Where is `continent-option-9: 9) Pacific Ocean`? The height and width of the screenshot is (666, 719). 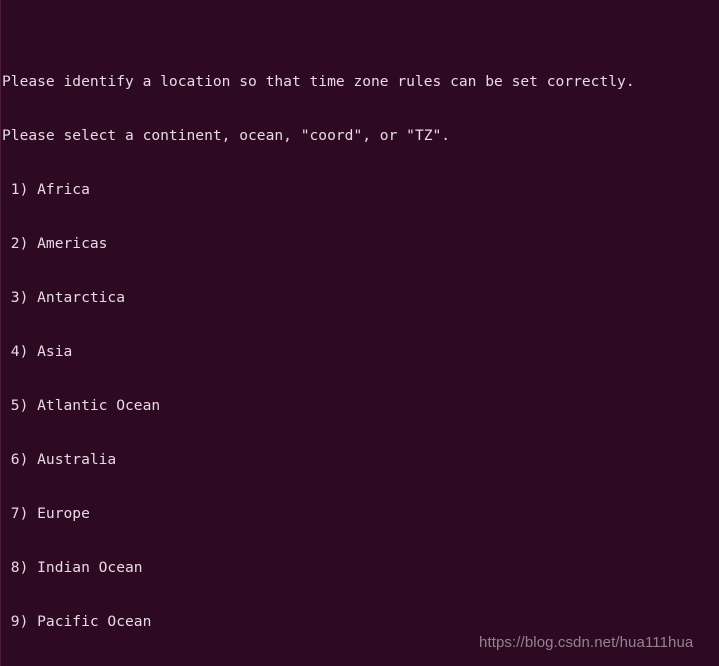
continent-option-9: 9) Pacific Ocean is located at coordinates (360, 622).